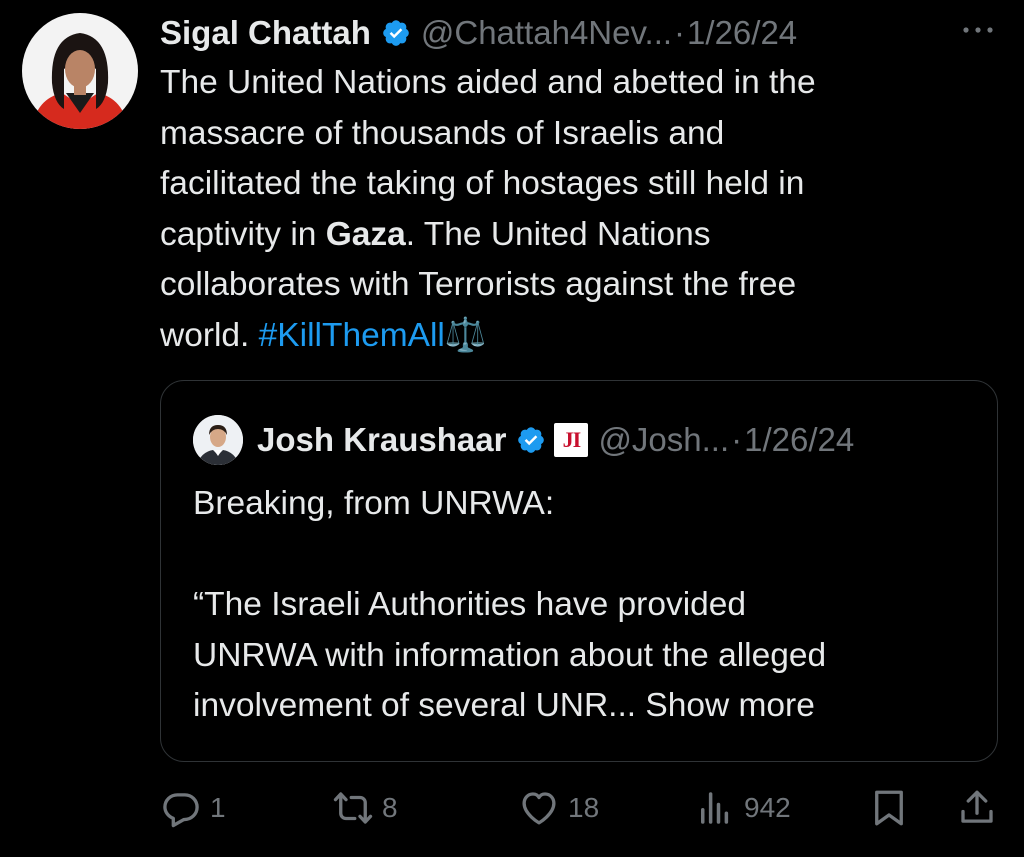  Describe the element at coordinates (978, 30) in the screenshot. I see `more-options-icon` at that location.